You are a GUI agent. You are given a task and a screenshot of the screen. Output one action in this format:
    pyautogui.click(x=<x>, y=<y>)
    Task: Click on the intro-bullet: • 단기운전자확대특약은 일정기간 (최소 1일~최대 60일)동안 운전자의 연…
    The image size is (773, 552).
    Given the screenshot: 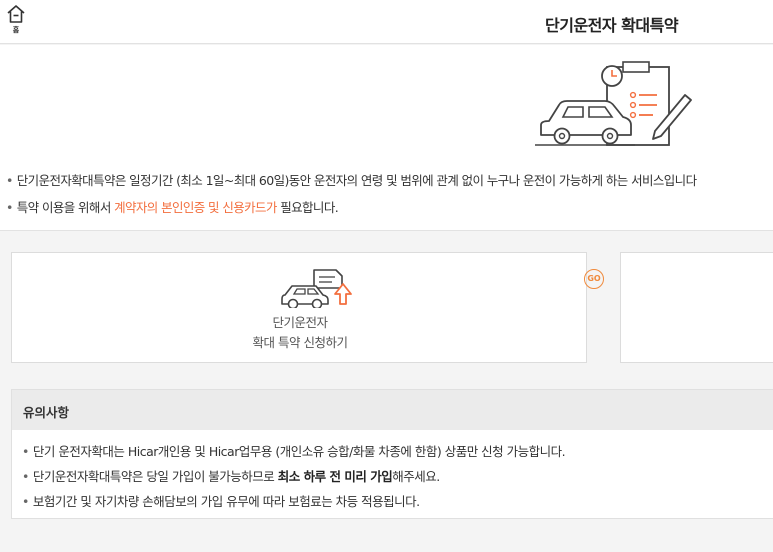 What is the action you would take?
    pyautogui.click(x=351, y=180)
    